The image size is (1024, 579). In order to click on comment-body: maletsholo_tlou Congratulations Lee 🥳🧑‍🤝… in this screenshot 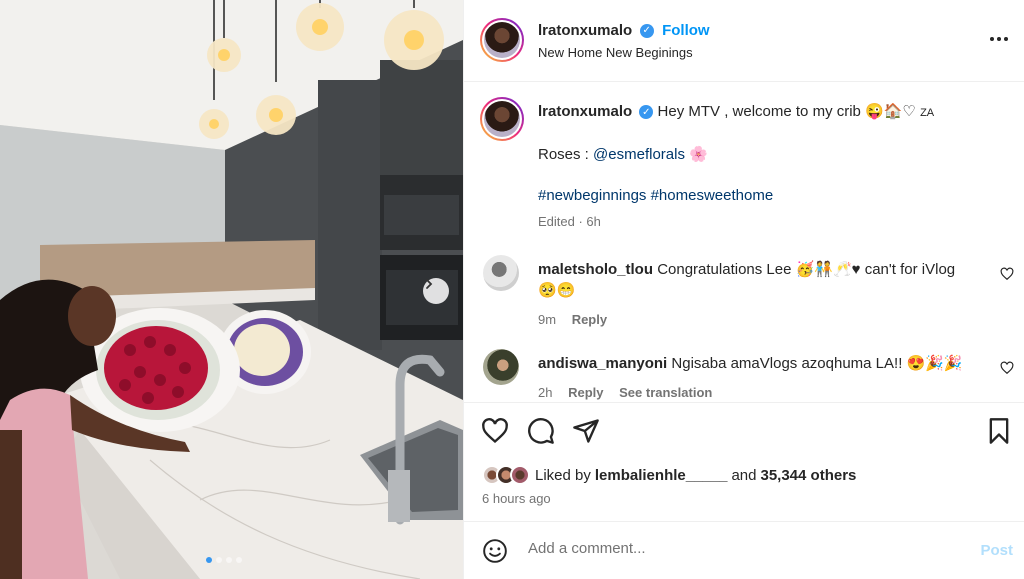, I will do `click(758, 294)`.